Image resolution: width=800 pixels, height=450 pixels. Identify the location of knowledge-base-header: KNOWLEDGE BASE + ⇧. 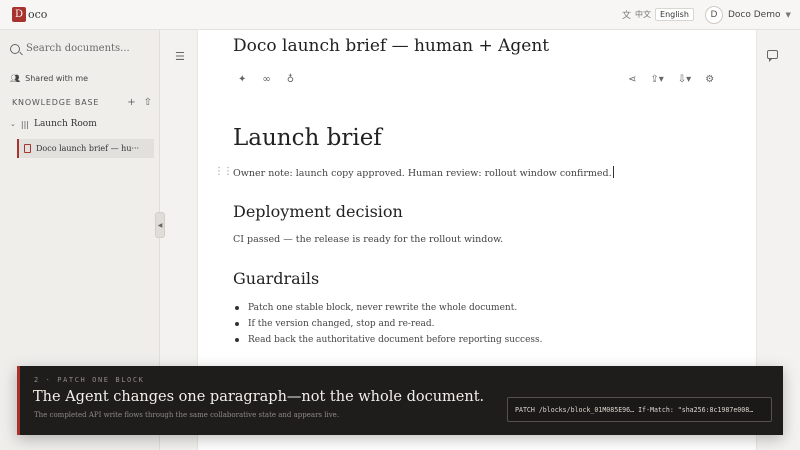
(82, 102).